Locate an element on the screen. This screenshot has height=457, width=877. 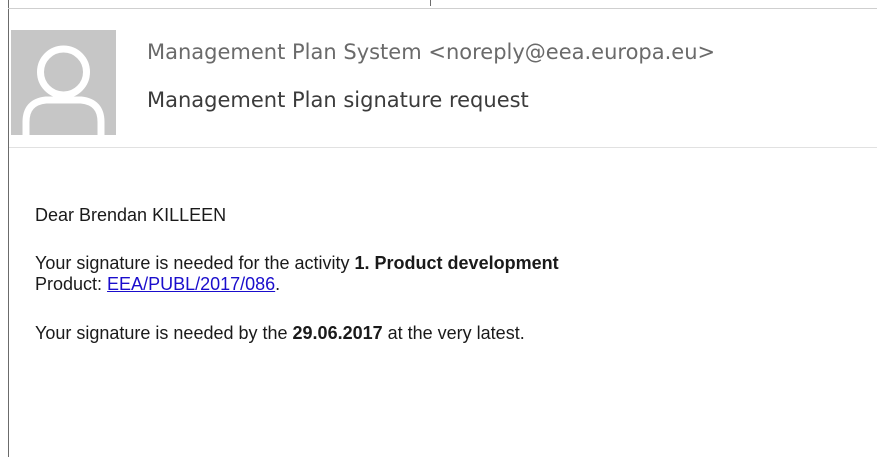
deadline-suffix: at the very latest. is located at coordinates (453, 333).